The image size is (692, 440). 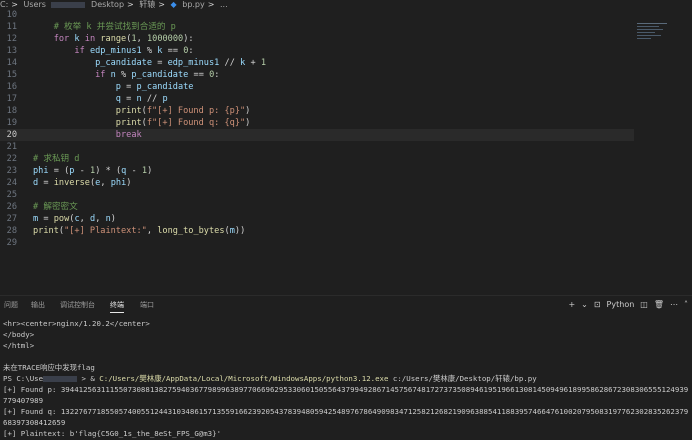 What do you see at coordinates (317, 243) in the screenshot?
I see `code-line: 29` at bounding box center [317, 243].